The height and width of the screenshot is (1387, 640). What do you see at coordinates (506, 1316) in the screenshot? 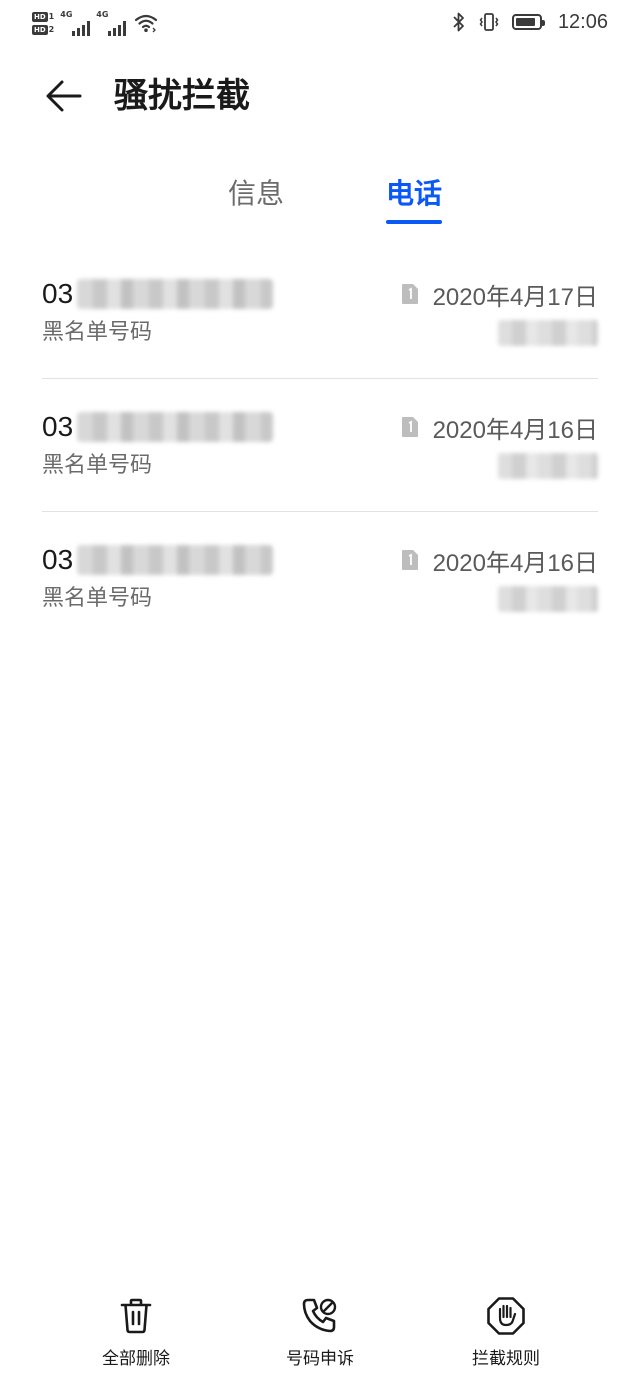
I see `hand-stop-icon` at bounding box center [506, 1316].